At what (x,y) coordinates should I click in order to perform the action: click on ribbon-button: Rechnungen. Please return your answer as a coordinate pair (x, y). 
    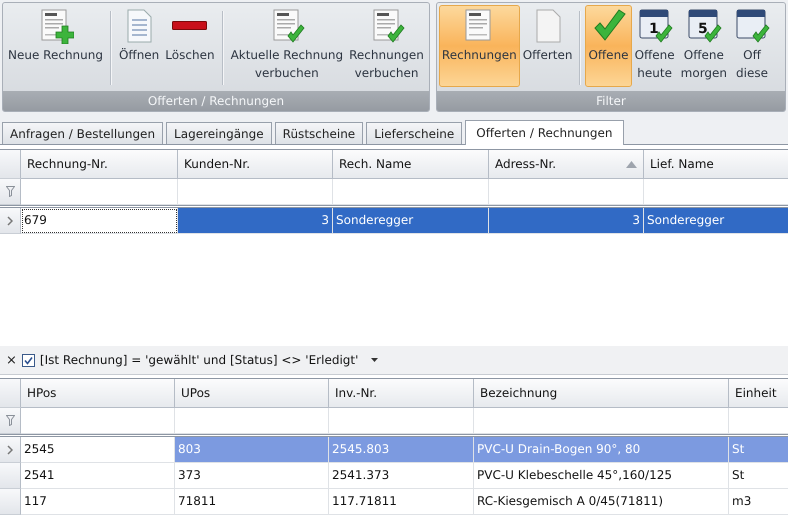
    Looking at the image, I should click on (479, 46).